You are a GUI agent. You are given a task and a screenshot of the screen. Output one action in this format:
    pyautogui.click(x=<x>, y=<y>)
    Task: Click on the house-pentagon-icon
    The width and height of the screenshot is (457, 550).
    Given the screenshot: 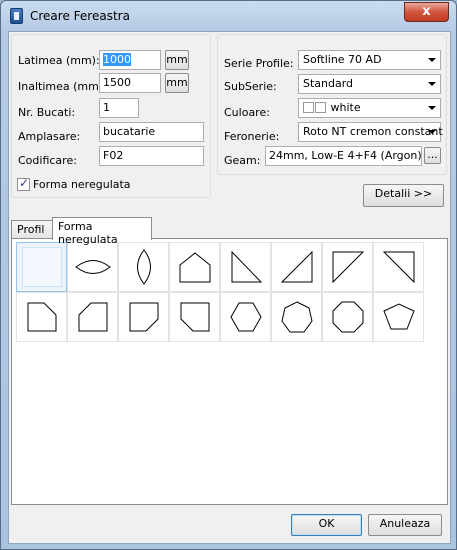 What is the action you would take?
    pyautogui.click(x=194, y=267)
    